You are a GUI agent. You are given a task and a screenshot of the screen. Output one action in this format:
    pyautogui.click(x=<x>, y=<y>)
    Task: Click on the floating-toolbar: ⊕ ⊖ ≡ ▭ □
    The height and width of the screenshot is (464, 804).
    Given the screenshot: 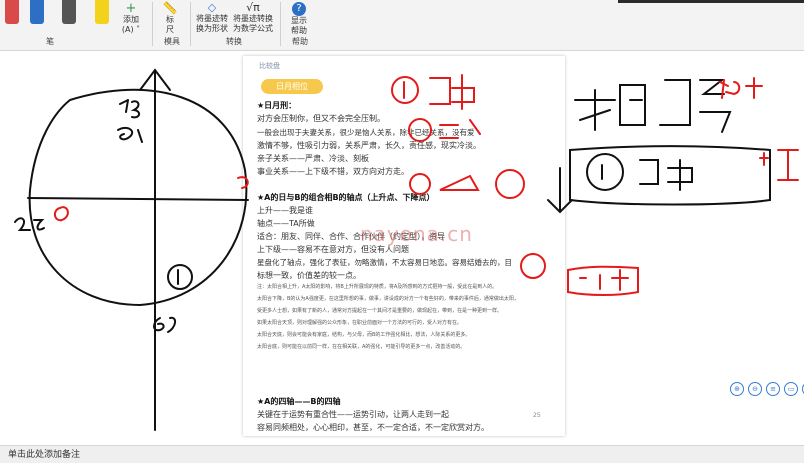 What is the action you would take?
    pyautogui.click(x=767, y=389)
    